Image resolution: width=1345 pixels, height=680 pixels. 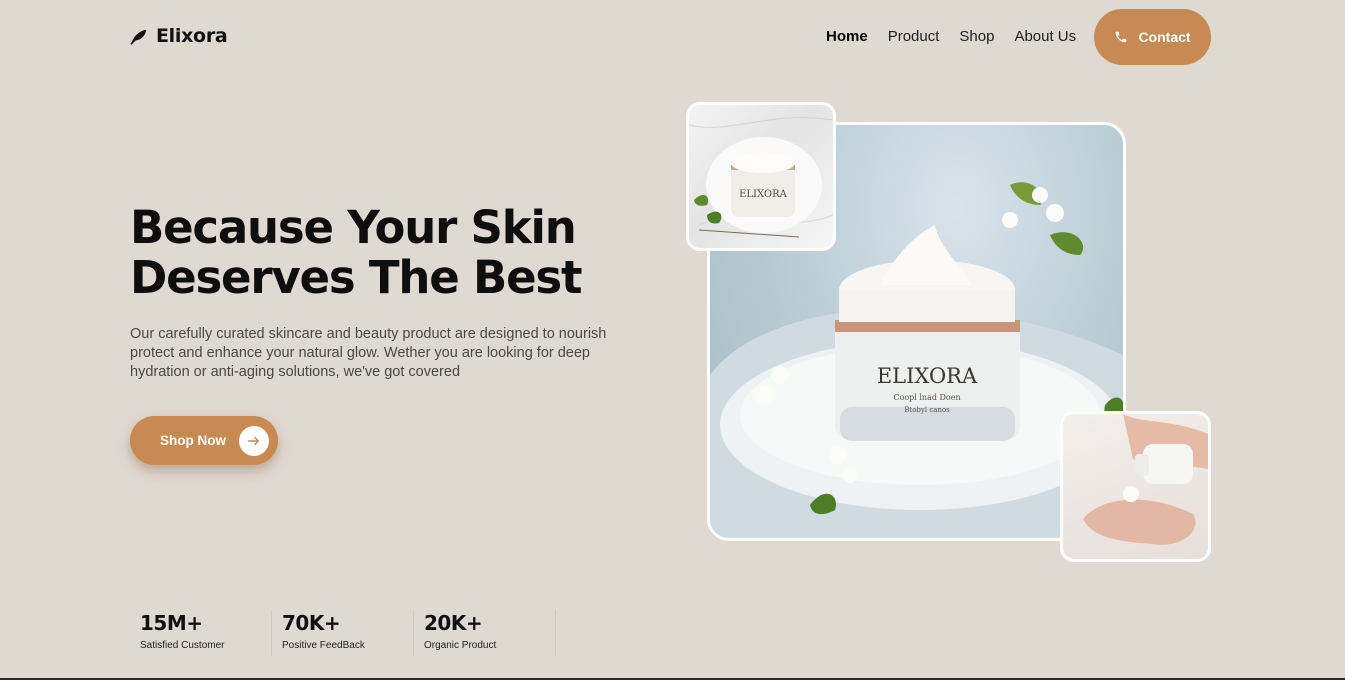 I want to click on stat-label: Organic Product, so click(x=460, y=645).